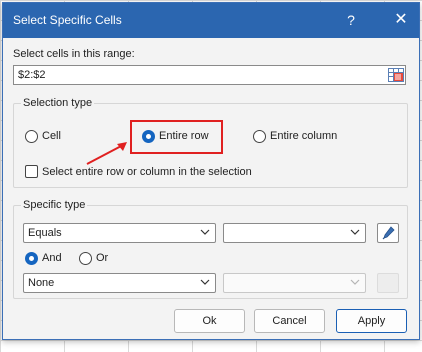  I want to click on cell-radio-label: Cell, so click(51, 136).